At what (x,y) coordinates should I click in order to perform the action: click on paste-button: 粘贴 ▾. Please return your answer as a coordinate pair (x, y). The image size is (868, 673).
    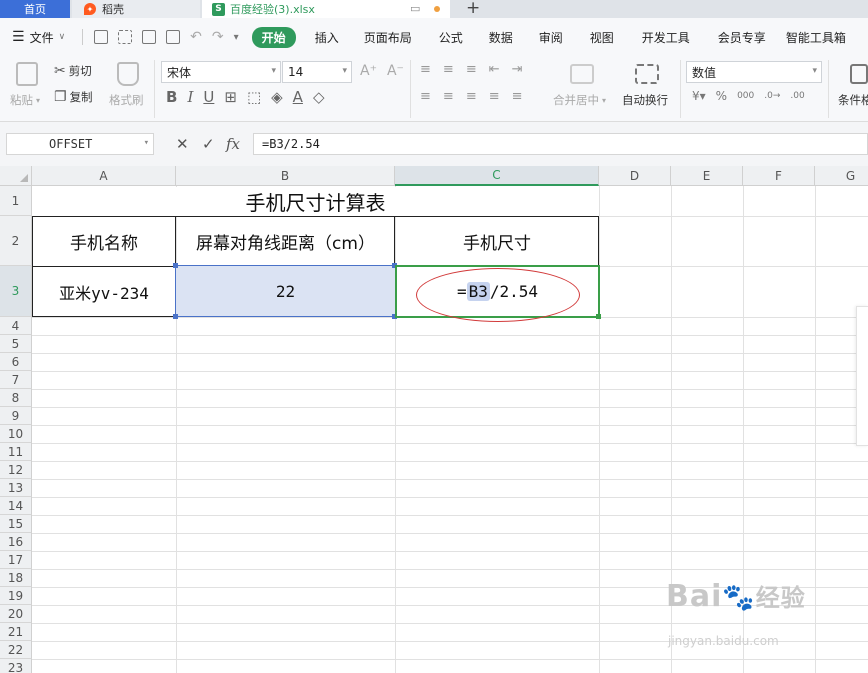
    Looking at the image, I should click on (25, 100).